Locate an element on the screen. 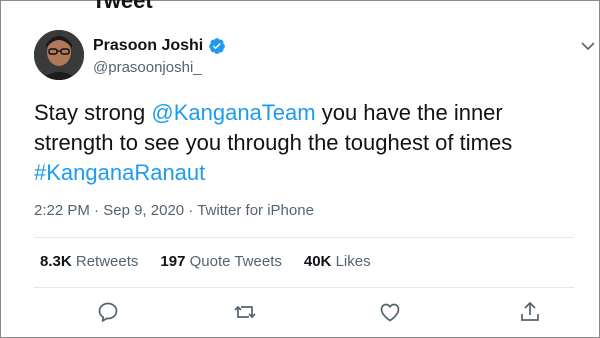  like-icon is located at coordinates (390, 312).